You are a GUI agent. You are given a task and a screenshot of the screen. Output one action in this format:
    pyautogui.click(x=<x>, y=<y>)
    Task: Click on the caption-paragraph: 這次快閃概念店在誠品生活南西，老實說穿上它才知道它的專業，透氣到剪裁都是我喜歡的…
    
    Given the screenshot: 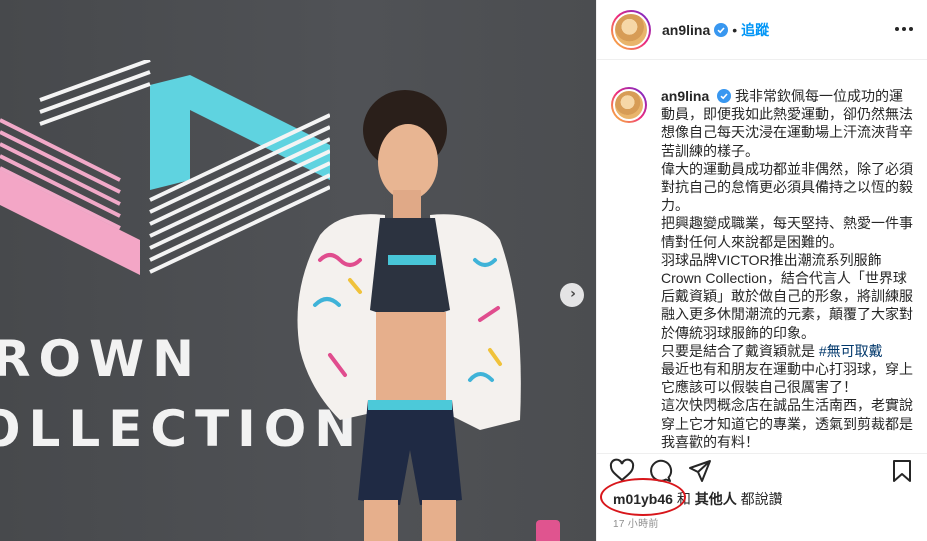 What is the action you would take?
    pyautogui.click(x=787, y=423)
    